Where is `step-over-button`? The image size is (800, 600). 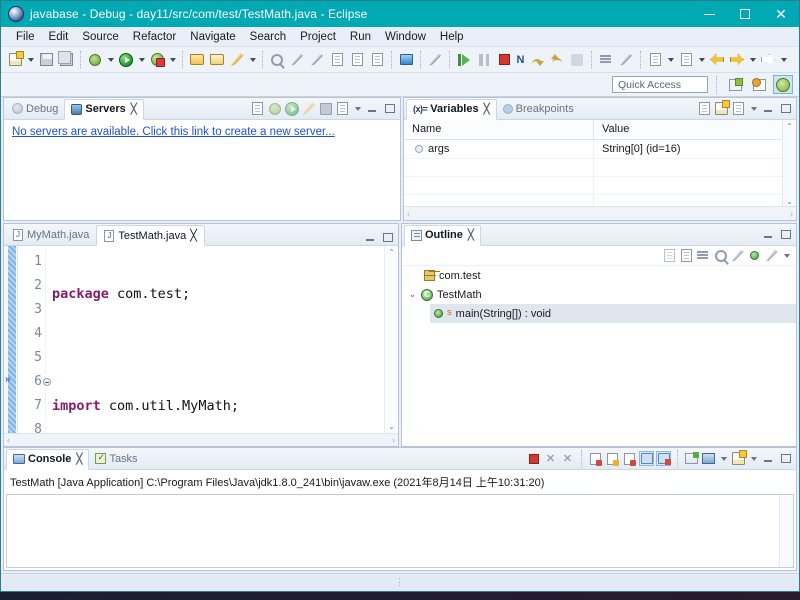 step-over-button is located at coordinates (557, 60).